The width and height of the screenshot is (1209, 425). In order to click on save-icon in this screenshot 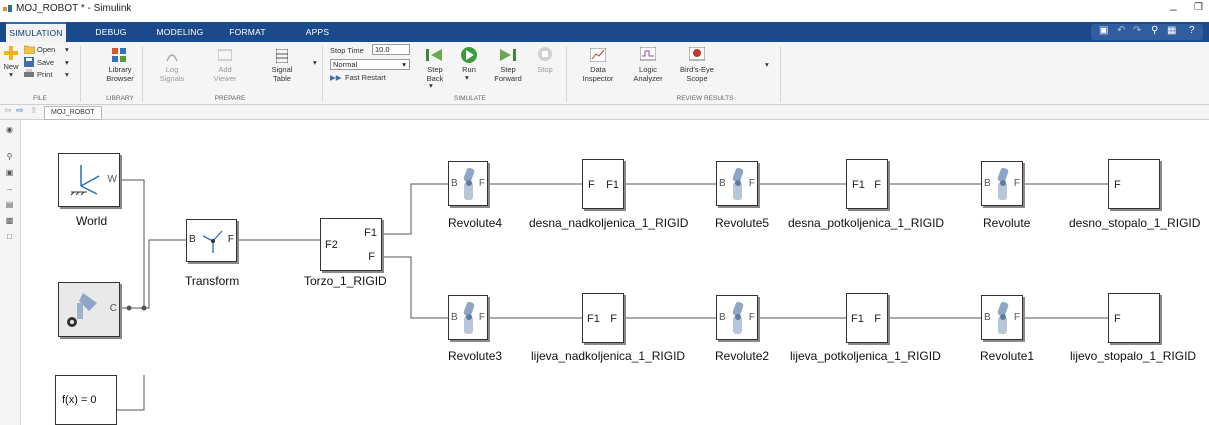, I will do `click(29, 62)`.